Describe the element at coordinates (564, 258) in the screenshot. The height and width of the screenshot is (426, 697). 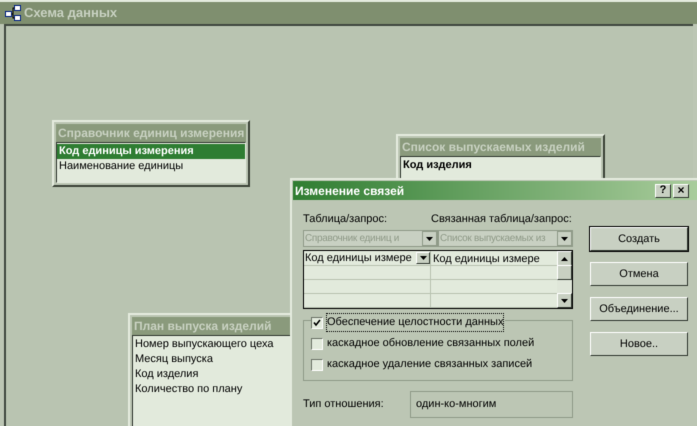
I see `up-arrow-icon` at that location.